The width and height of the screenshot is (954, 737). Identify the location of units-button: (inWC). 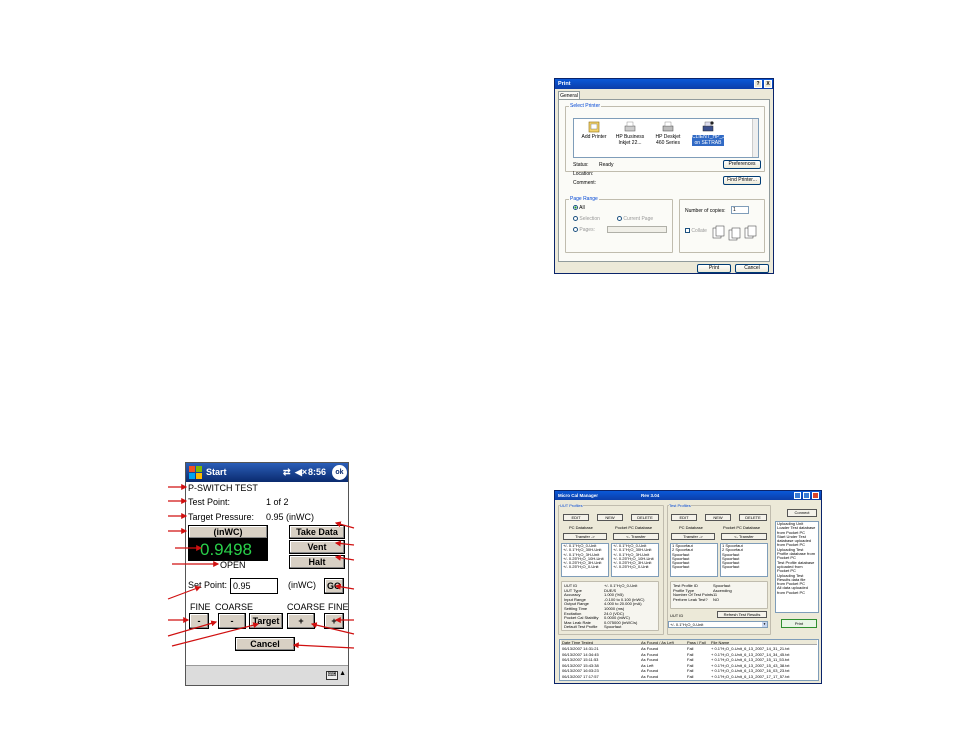
(228, 532).